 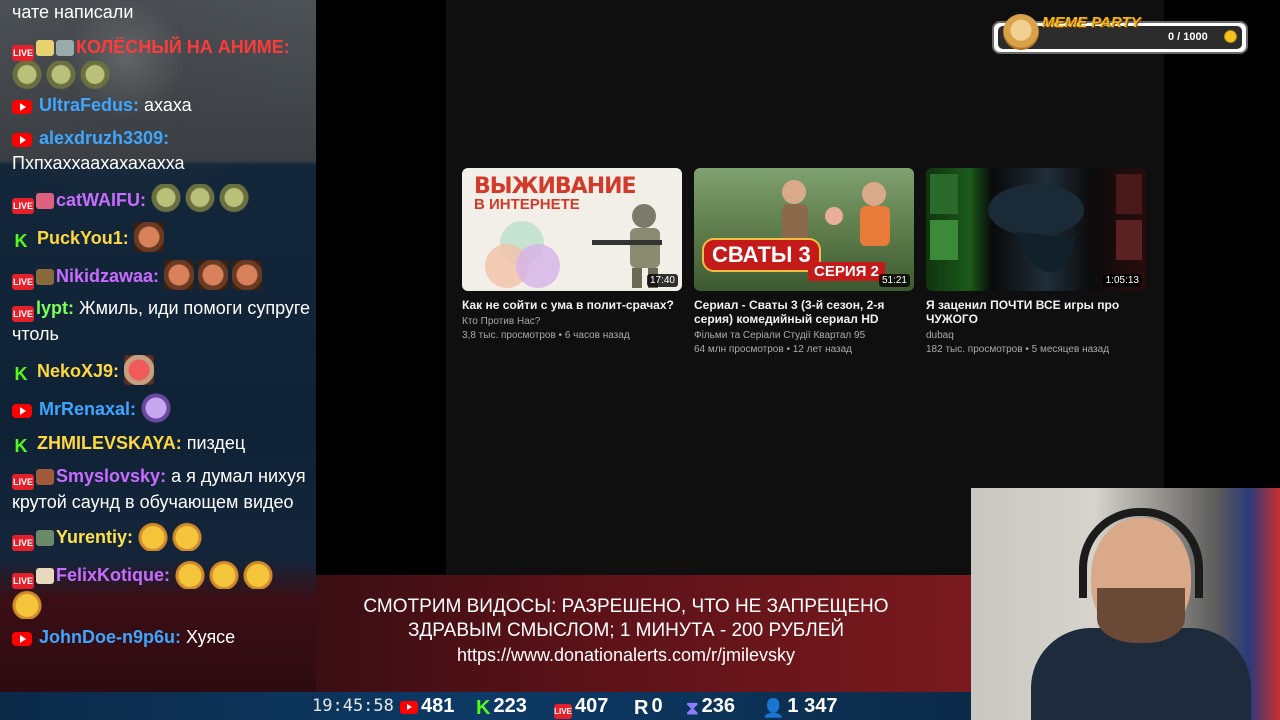 What do you see at coordinates (846, 271) in the screenshot?
I see `thumbnail-episode: СЕРИЯ 2` at bounding box center [846, 271].